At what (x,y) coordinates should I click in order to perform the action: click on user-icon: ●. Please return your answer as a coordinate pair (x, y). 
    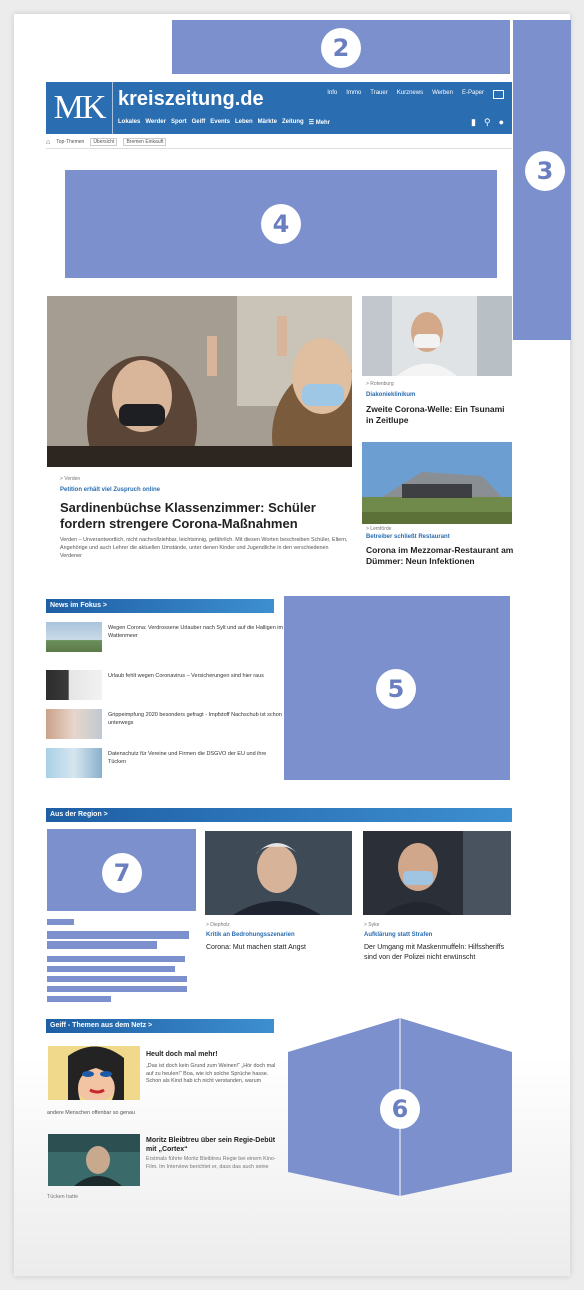
    Looking at the image, I should click on (501, 122).